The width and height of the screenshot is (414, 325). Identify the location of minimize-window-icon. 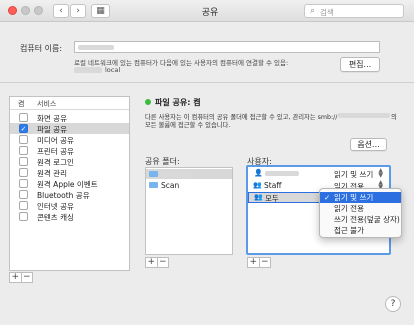
(25, 10).